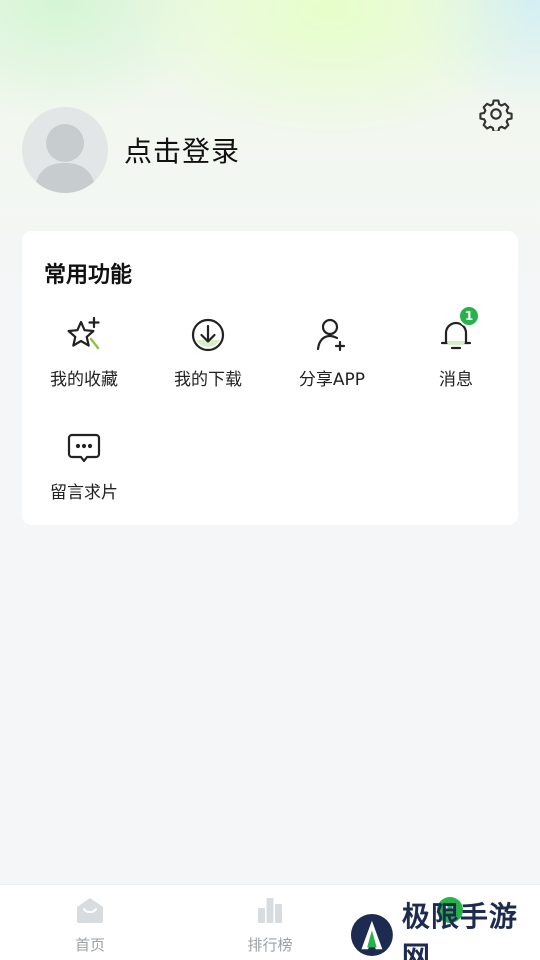  I want to click on messages-button: 1 消息, so click(456, 354).